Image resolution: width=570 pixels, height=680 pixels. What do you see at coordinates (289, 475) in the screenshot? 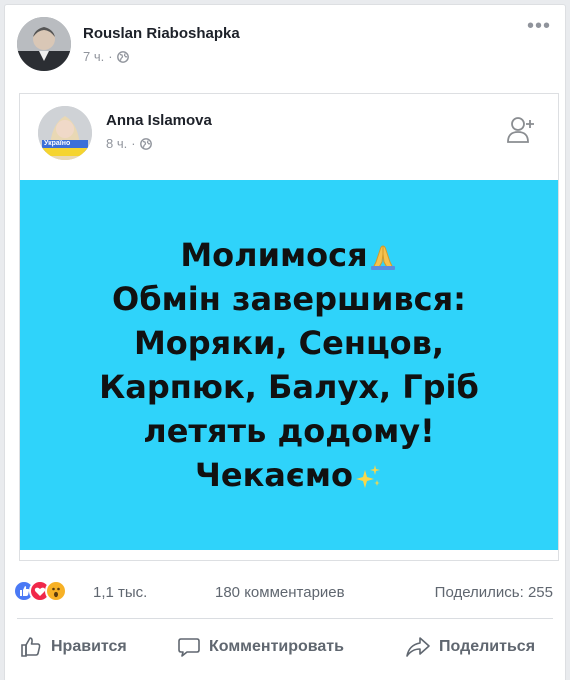
I see `banner-line-6: Чекаємо` at bounding box center [289, 475].